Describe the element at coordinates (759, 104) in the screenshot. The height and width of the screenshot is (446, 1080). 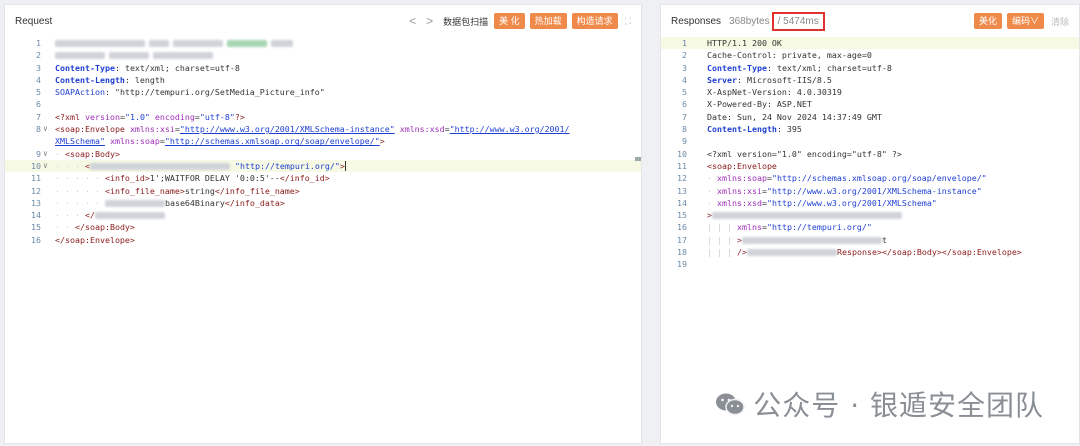
I see `code-text: X-Powered-By: ASP.NET` at that location.